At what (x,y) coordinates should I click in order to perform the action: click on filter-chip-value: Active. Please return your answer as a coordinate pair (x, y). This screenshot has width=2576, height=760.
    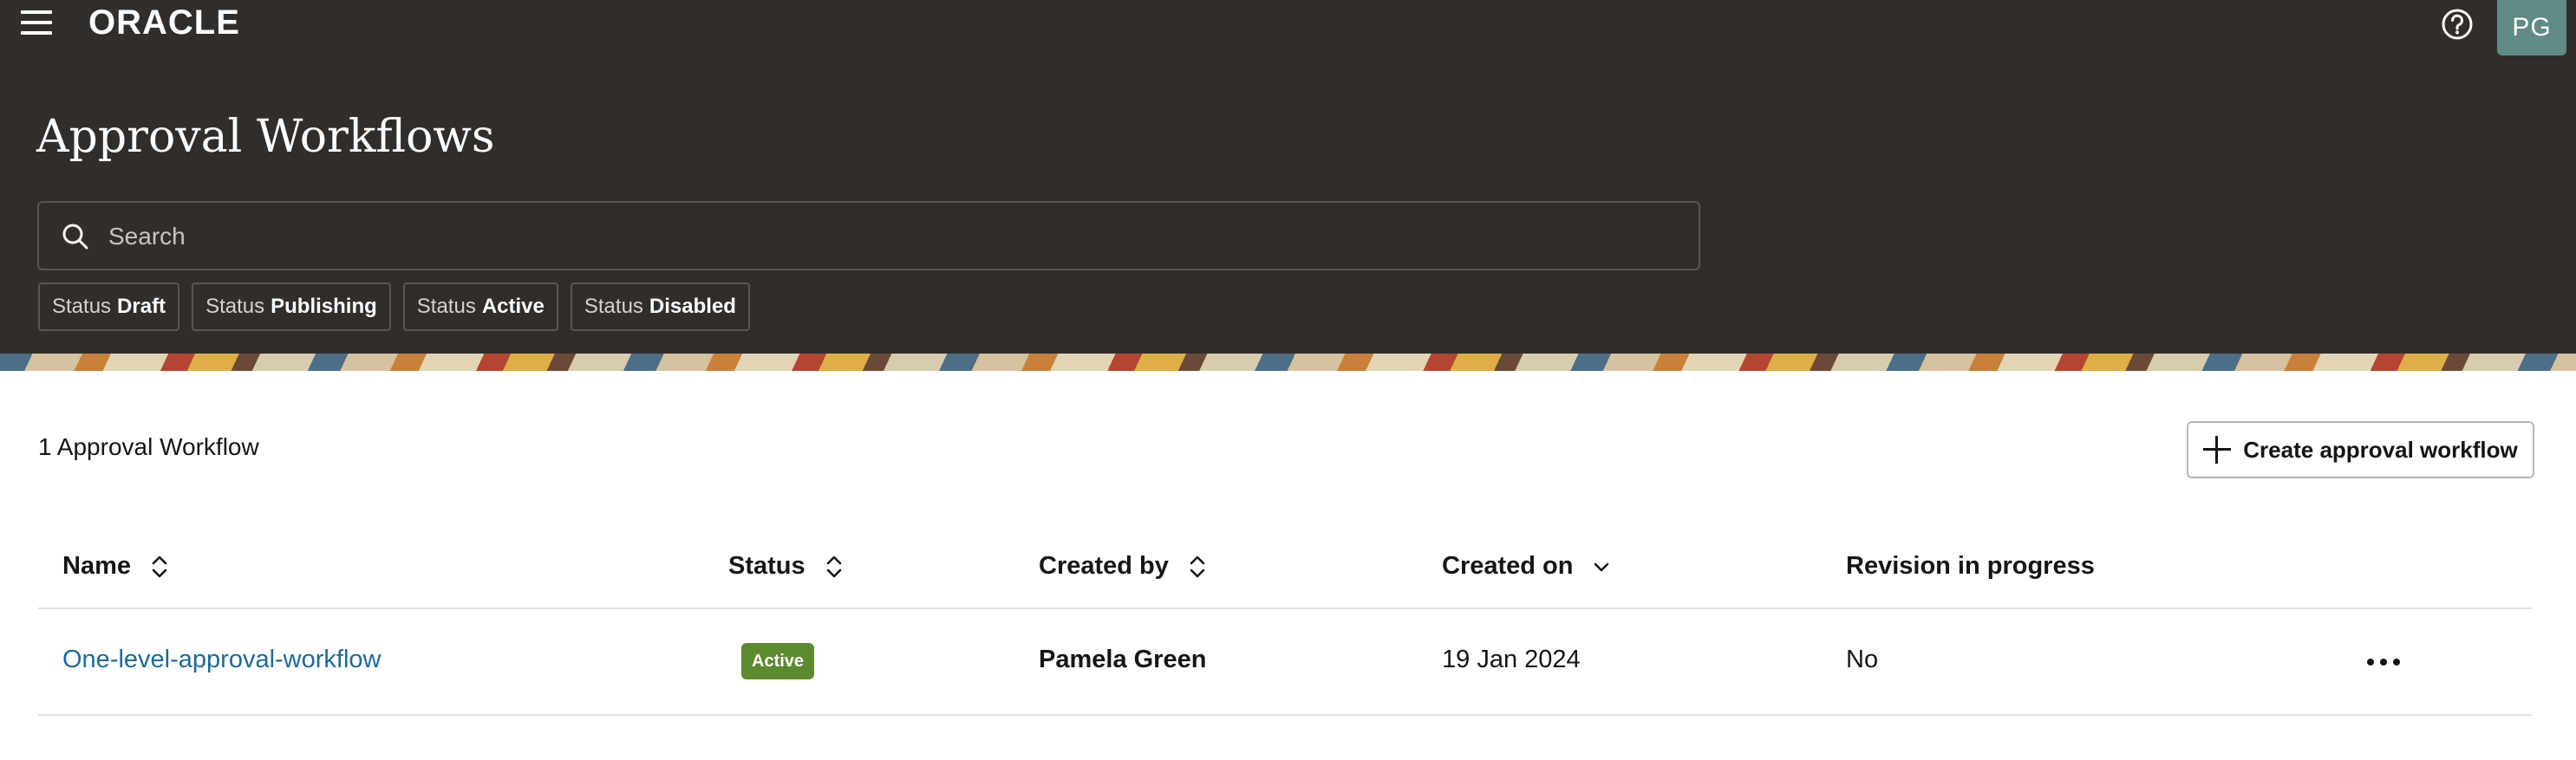
    Looking at the image, I should click on (513, 306).